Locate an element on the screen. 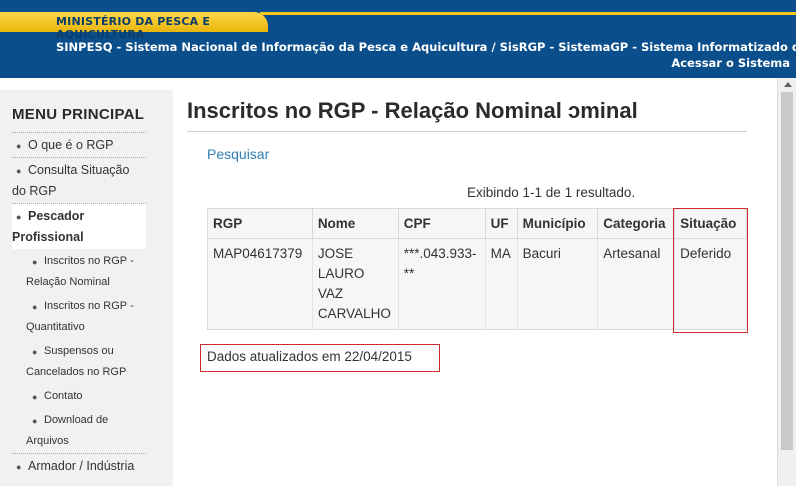 The height and width of the screenshot is (486, 796). vertical-scrollbar is located at coordinates (786, 282).